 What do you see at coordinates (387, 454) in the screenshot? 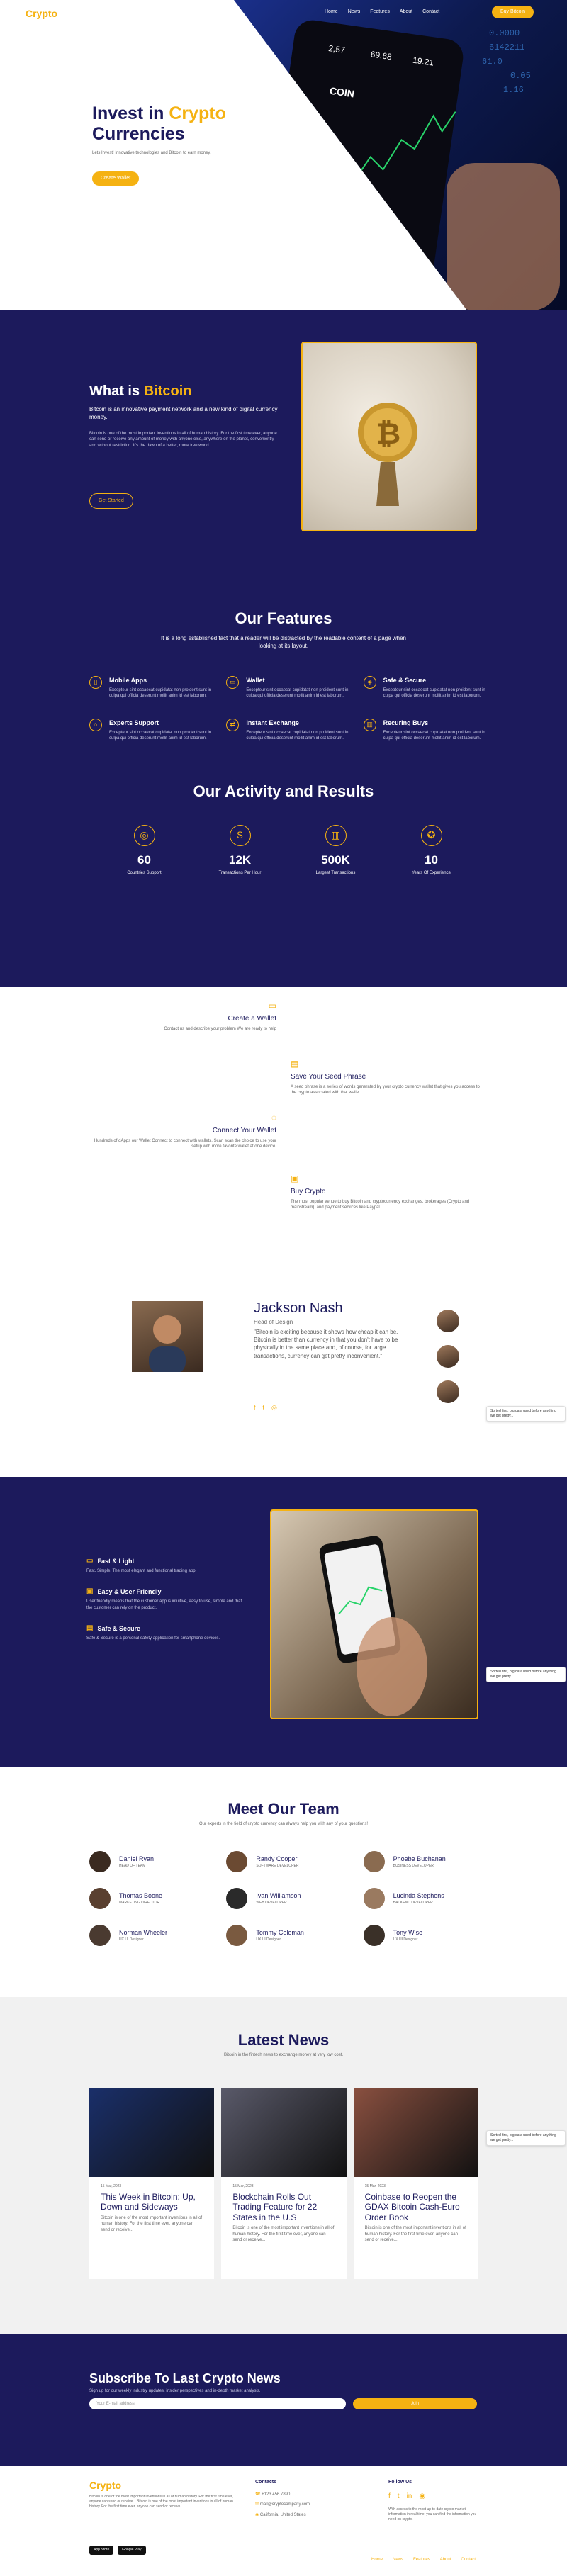
I see `bitcoin-icon: ₿` at bounding box center [387, 454].